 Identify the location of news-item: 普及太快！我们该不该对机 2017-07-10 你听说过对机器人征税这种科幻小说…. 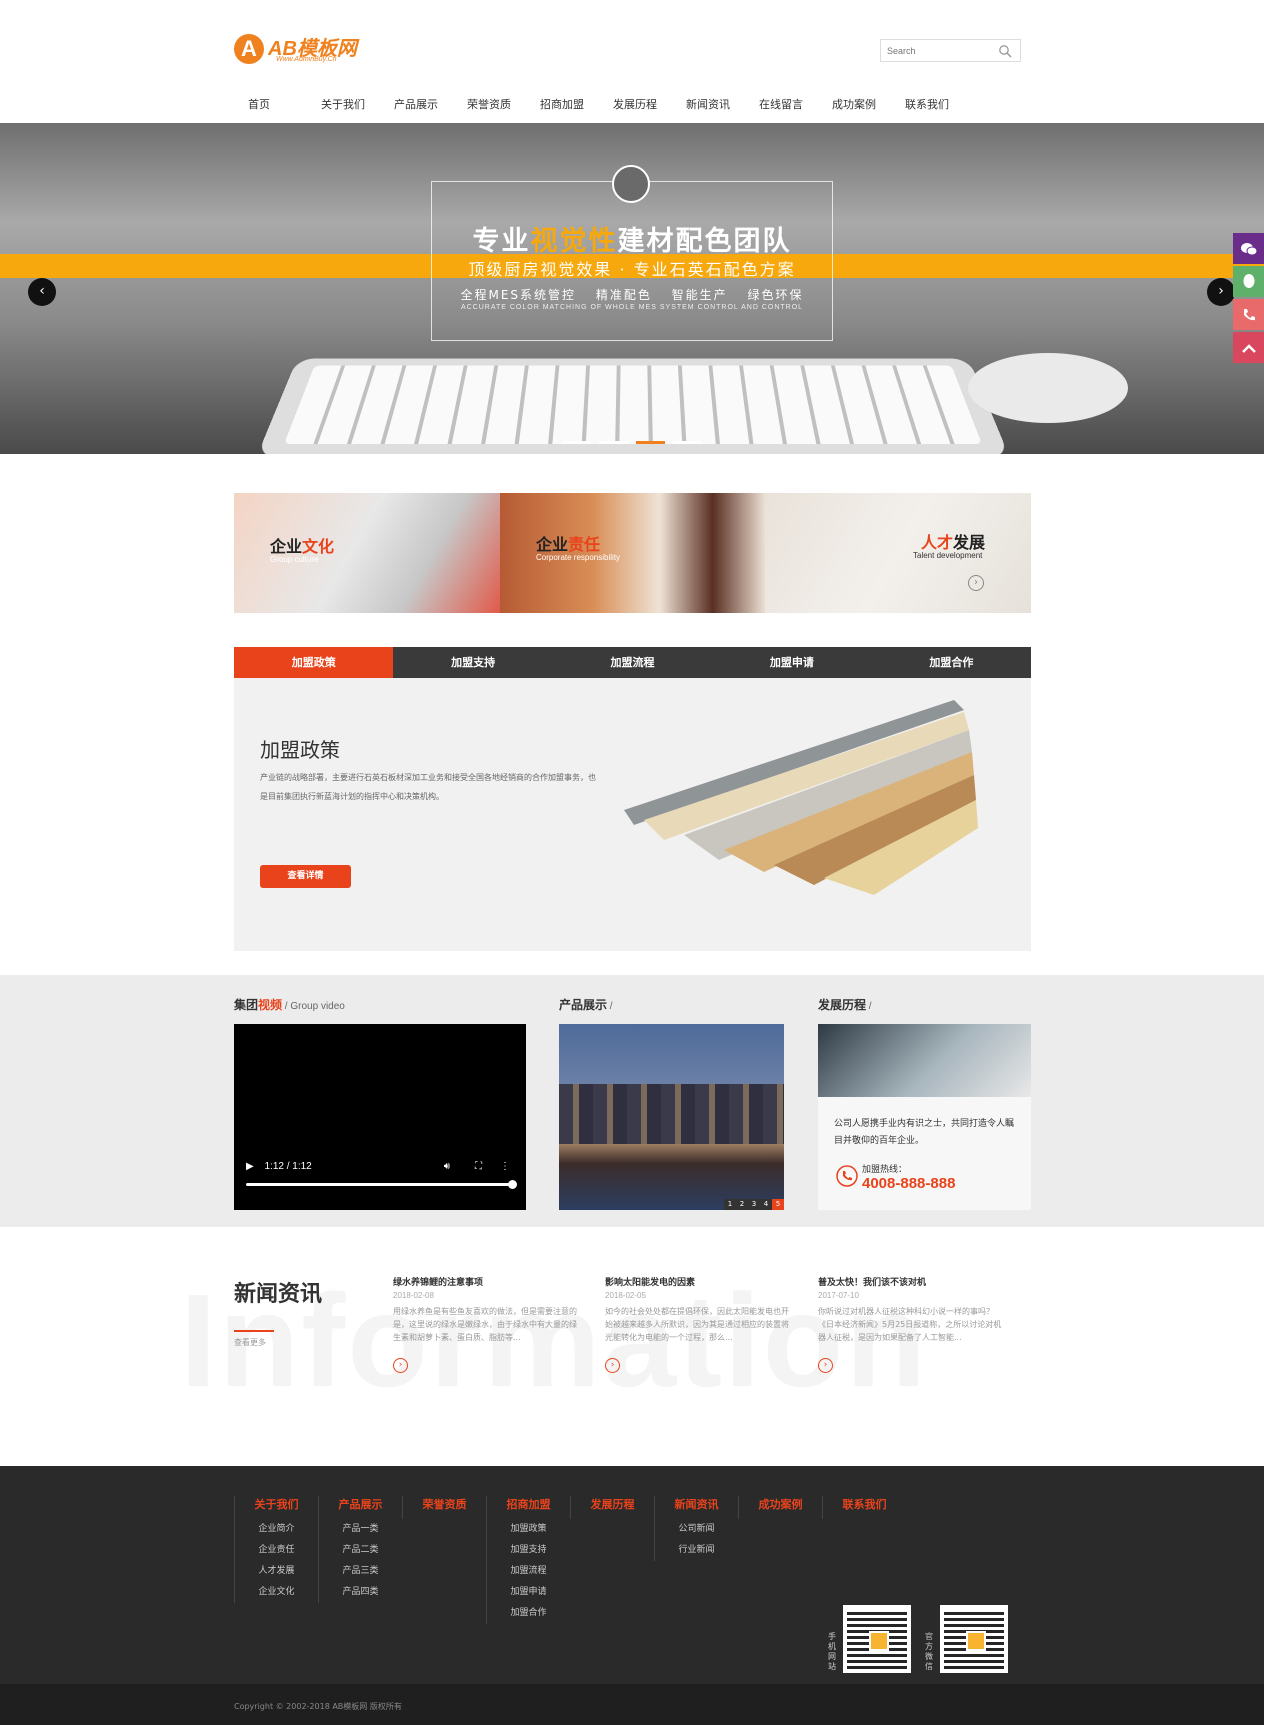
(913, 1324).